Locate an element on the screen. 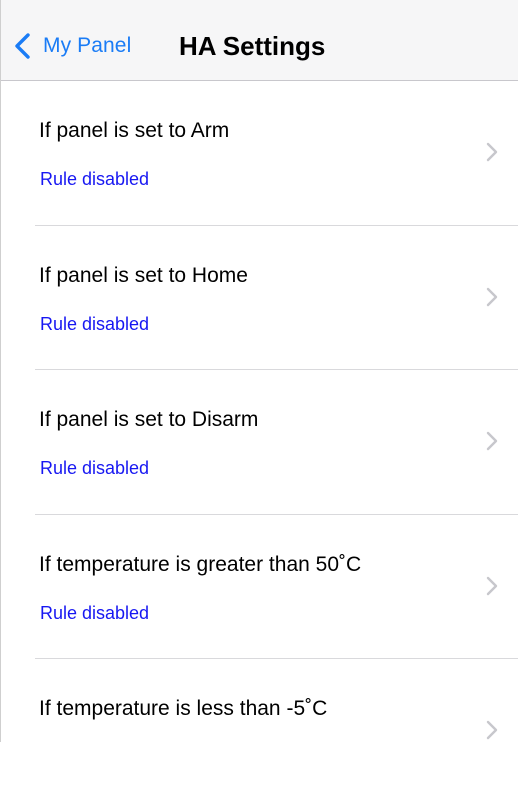 The width and height of the screenshot is (518, 804). row-title: If temperature is less than -5˚C is located at coordinates (183, 708).